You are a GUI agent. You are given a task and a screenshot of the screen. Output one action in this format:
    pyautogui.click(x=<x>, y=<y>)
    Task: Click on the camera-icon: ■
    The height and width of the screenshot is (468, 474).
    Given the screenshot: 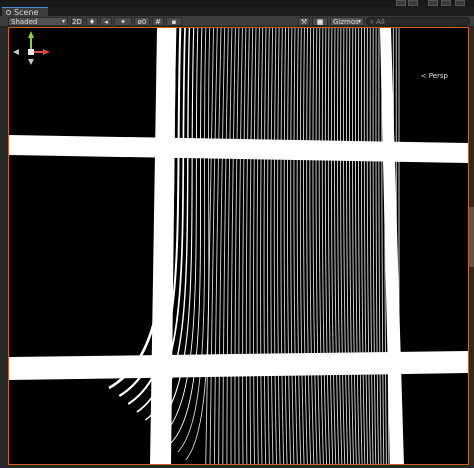 What is the action you would take?
    pyautogui.click(x=320, y=22)
    